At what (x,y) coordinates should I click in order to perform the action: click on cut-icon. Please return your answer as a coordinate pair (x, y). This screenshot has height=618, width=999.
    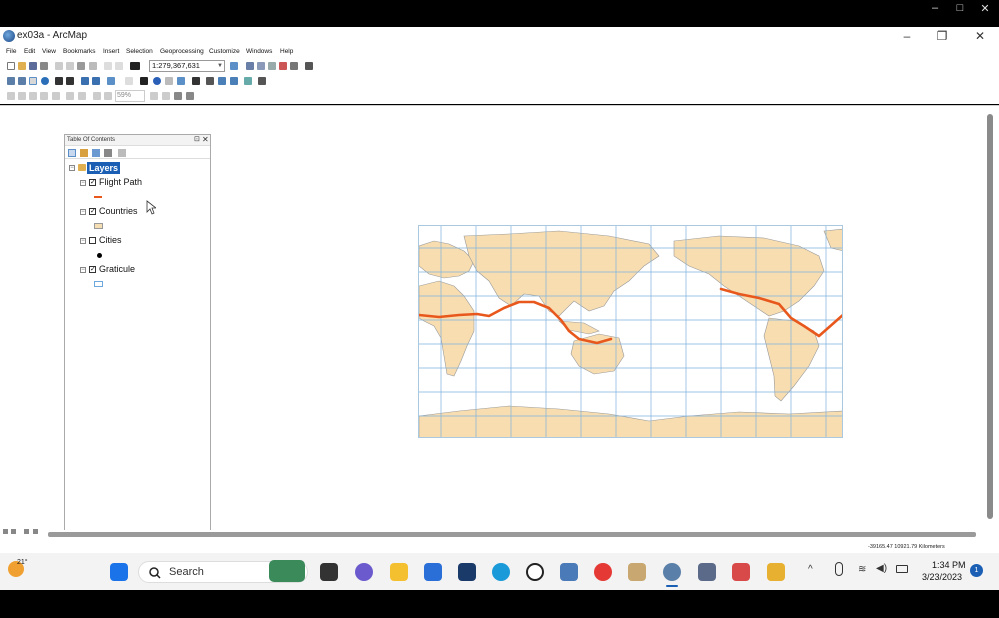
    Looking at the image, I should click on (59, 66).